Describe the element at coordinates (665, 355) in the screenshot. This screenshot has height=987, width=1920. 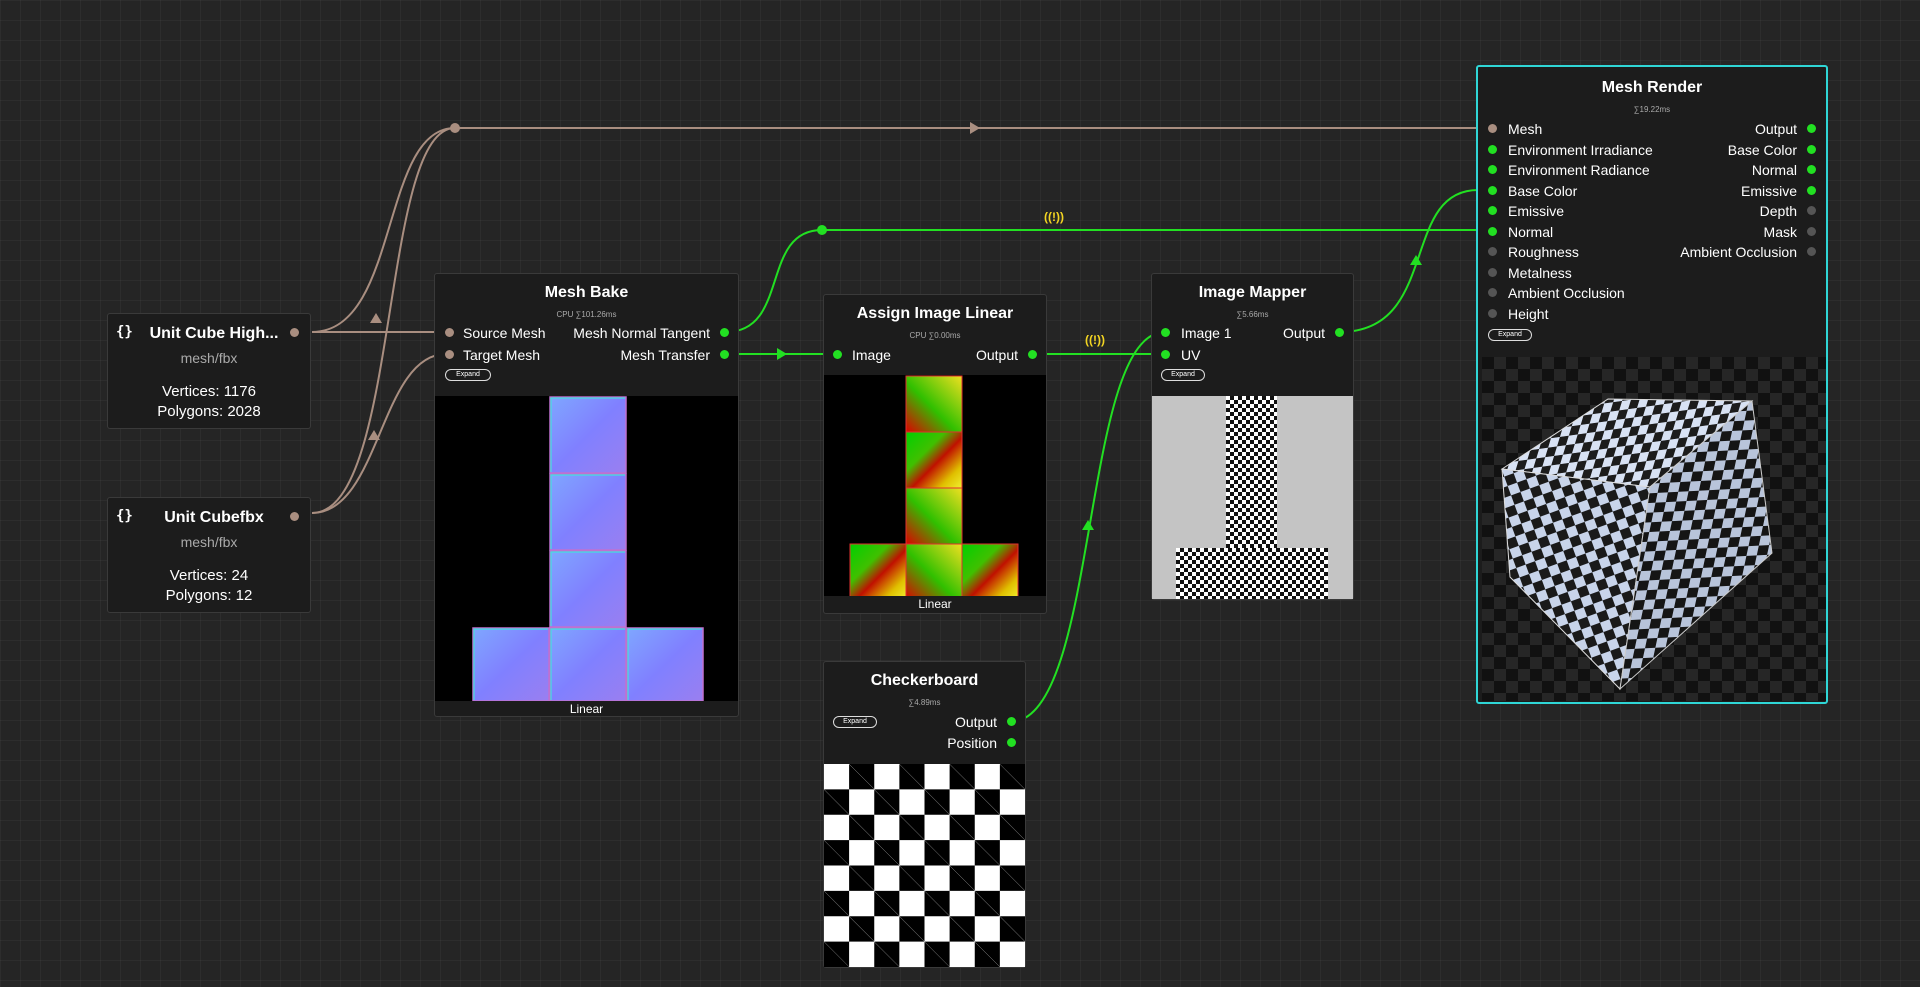
I see `output-label: Mesh Transfer` at that location.